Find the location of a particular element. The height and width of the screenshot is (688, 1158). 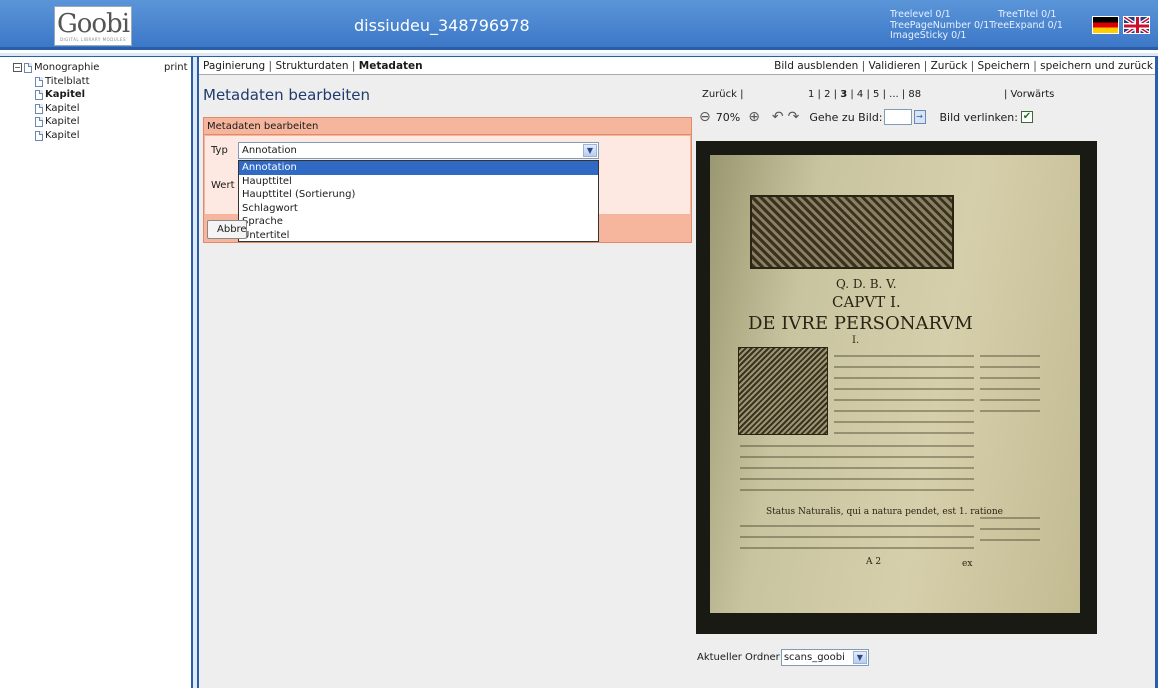

panel-header: Metadaten bearbeiten is located at coordinates (447, 126).